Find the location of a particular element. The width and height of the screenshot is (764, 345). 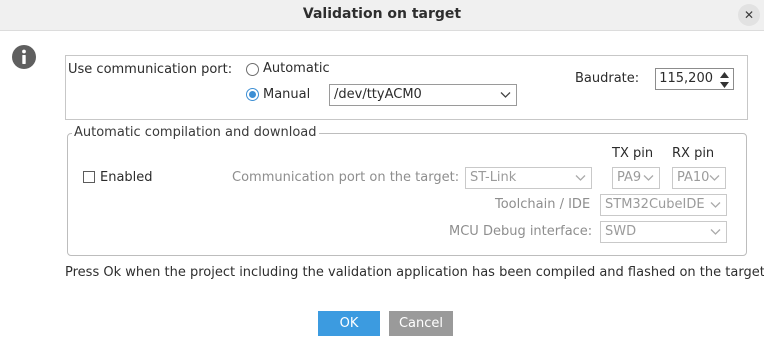

baudrate-spinner: 115,200 is located at coordinates (694, 79).